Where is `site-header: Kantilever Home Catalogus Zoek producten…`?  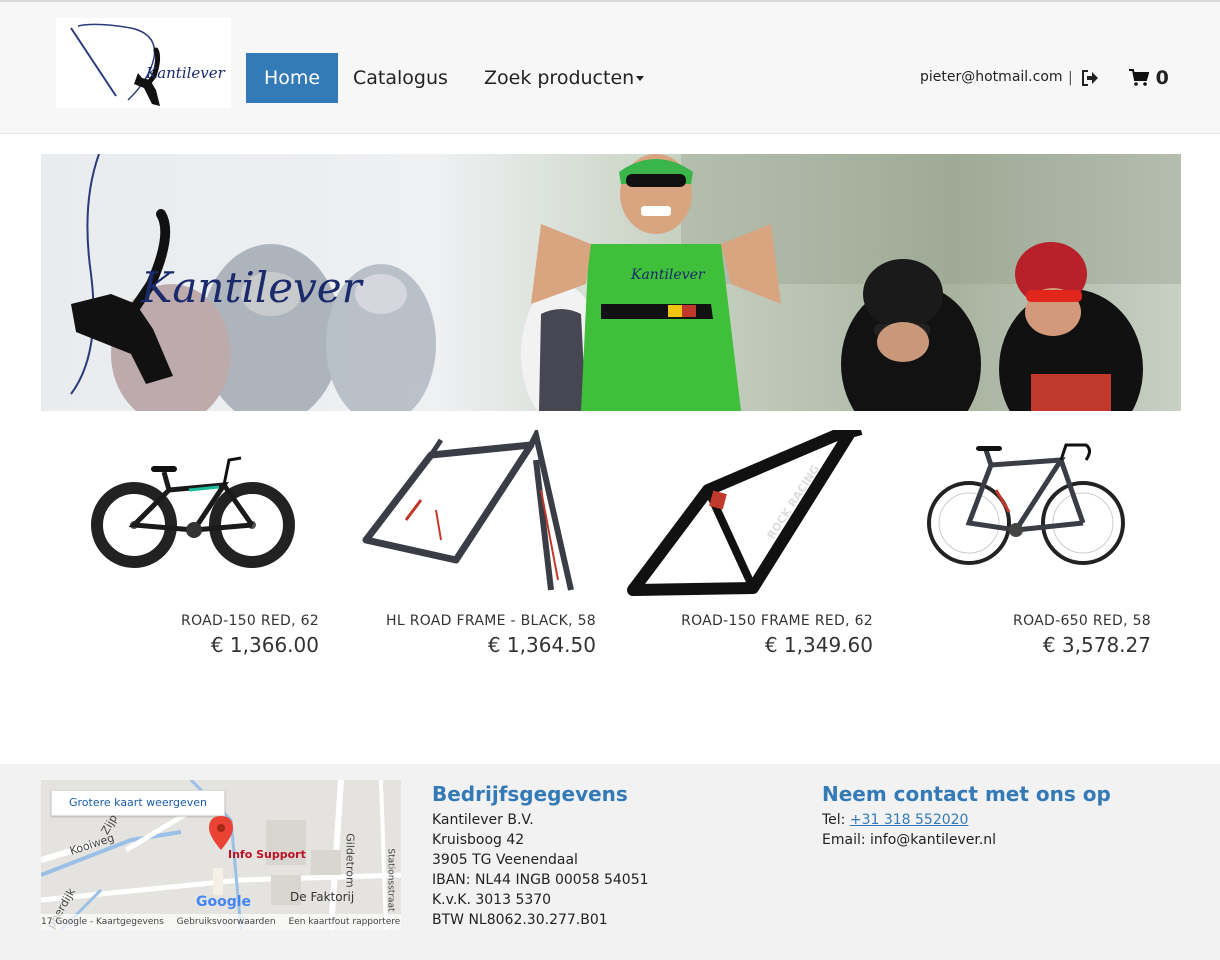
site-header: Kantilever Home Catalogus Zoek producten… is located at coordinates (610, 68).